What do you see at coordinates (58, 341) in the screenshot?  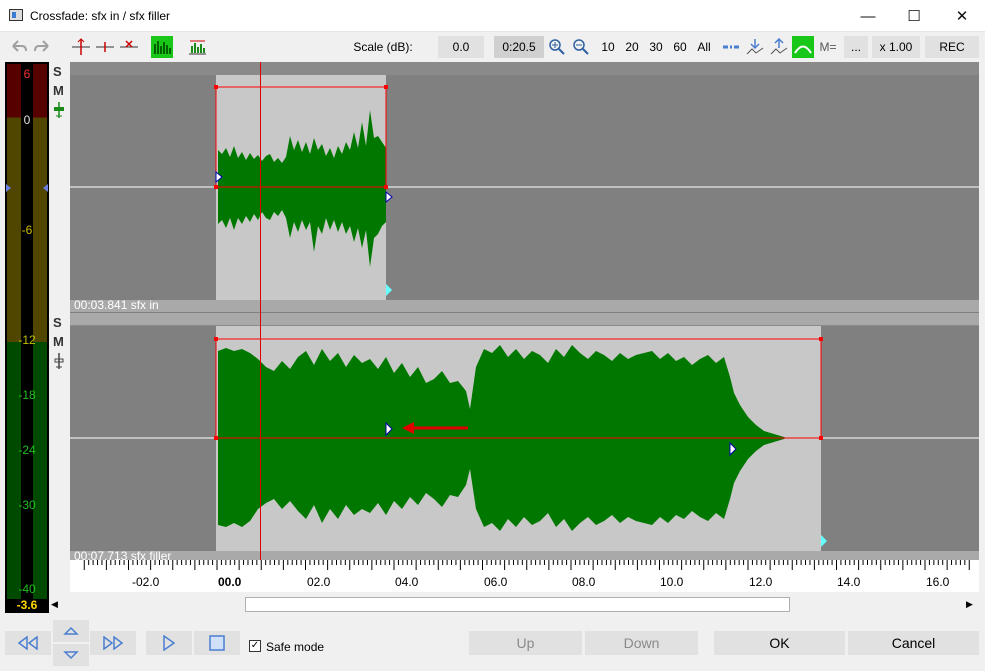 I see `mute-button-track-2: M` at bounding box center [58, 341].